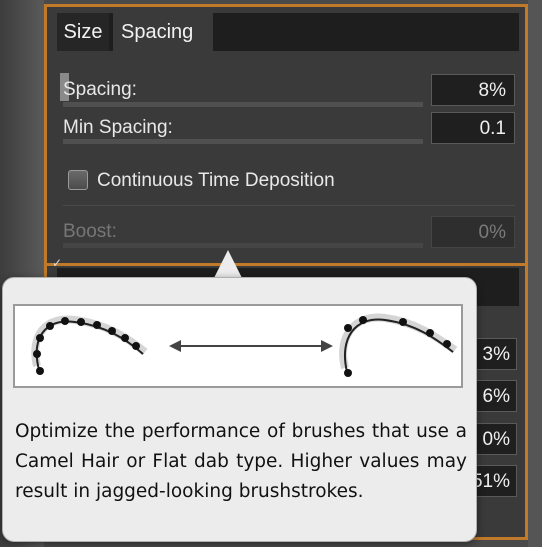 This screenshot has width=542, height=547. What do you see at coordinates (288, 32) in the screenshot?
I see `tab-bar: Size Spacing` at bounding box center [288, 32].